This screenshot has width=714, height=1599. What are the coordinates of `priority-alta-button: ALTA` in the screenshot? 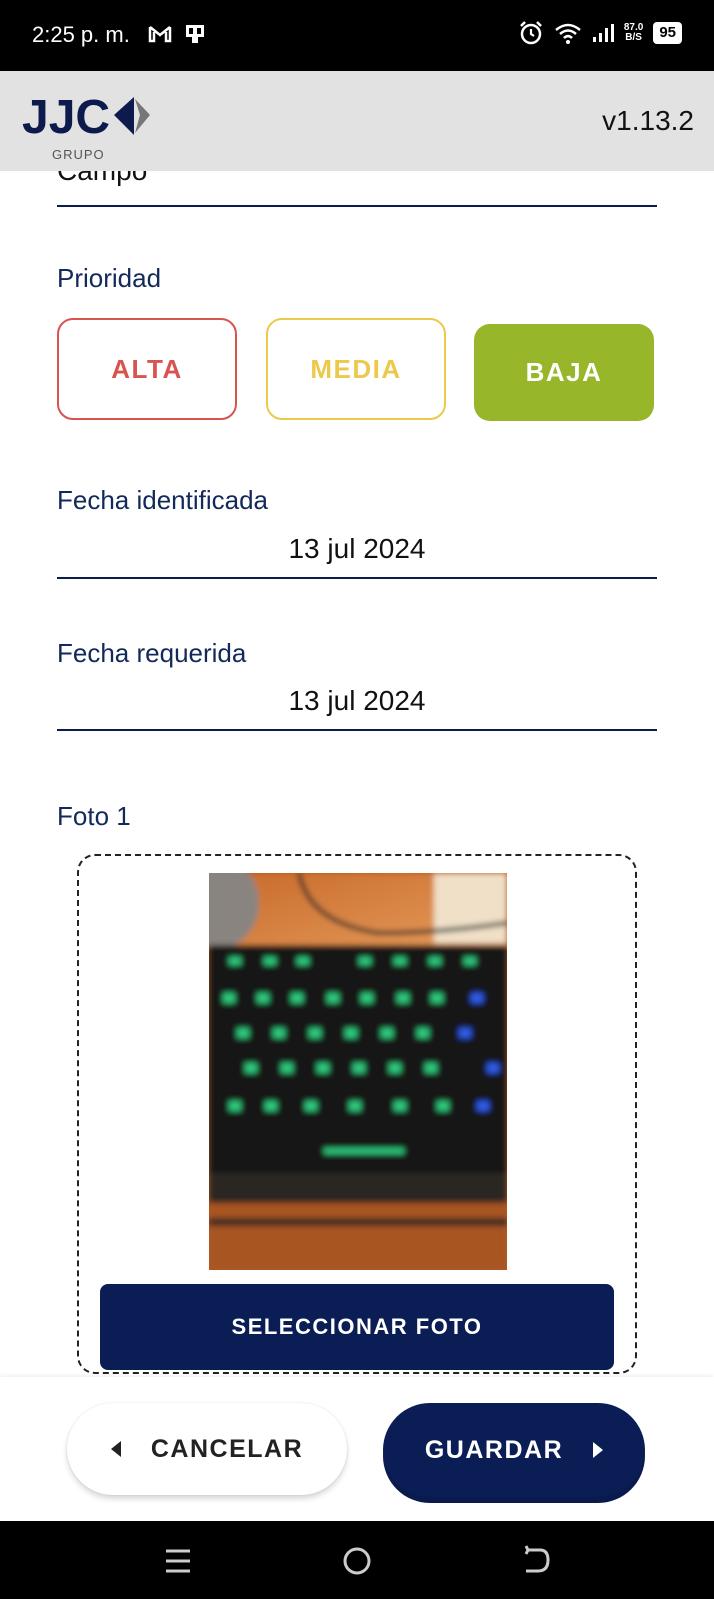 It's located at (147, 369).